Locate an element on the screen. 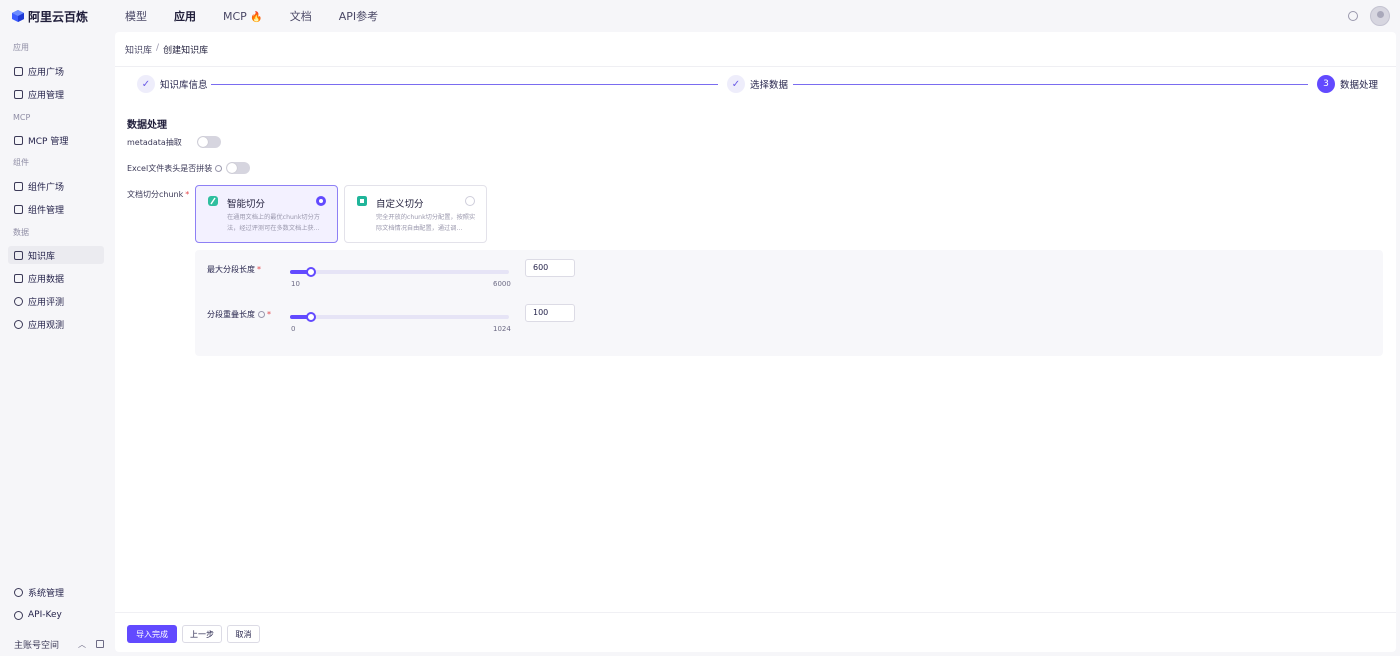 Image resolution: width=1400 pixels, height=656 pixels. brand: 阿里云百炼 is located at coordinates (68, 16).